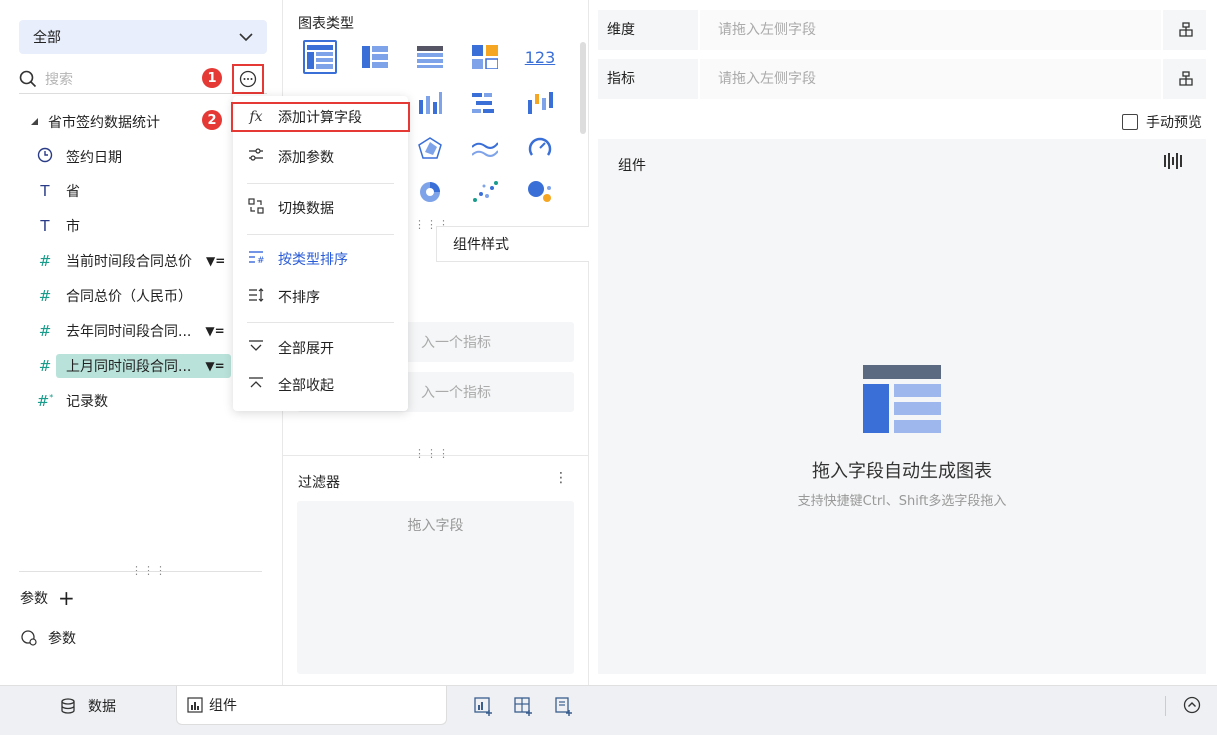 The height and width of the screenshot is (735, 1217). What do you see at coordinates (435, 587) in the screenshot?
I see `filter-drop-zone: 拖入字段` at bounding box center [435, 587].